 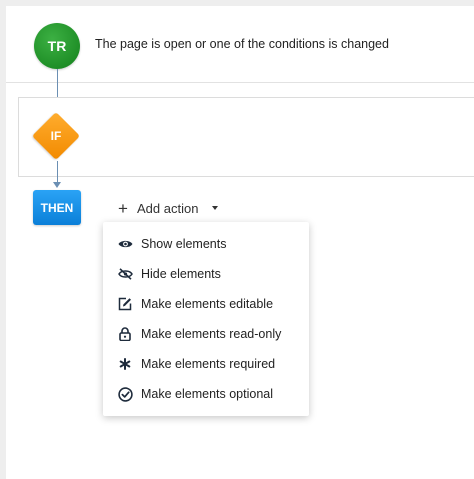 What do you see at coordinates (215, 208) in the screenshot?
I see `caret-down-icon` at bounding box center [215, 208].